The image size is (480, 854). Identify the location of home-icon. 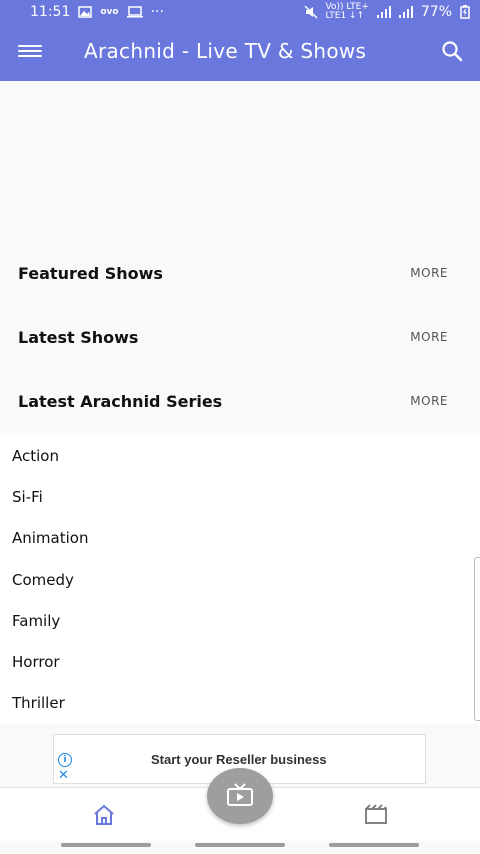
(104, 815).